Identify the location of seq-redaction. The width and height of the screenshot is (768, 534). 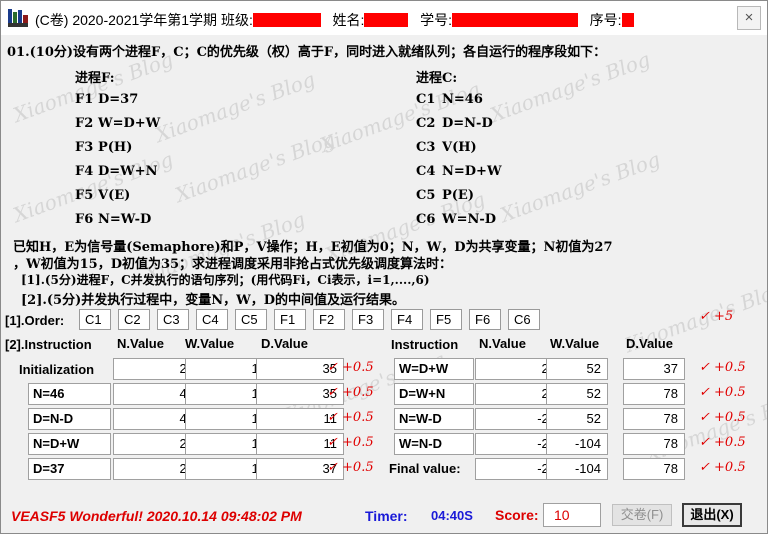
(627, 20).